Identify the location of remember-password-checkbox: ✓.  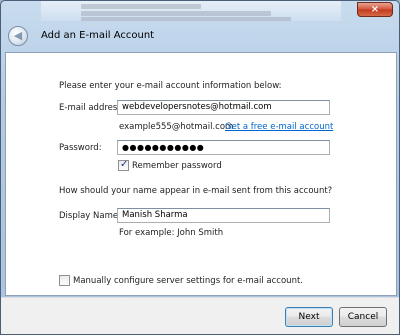
(123, 165).